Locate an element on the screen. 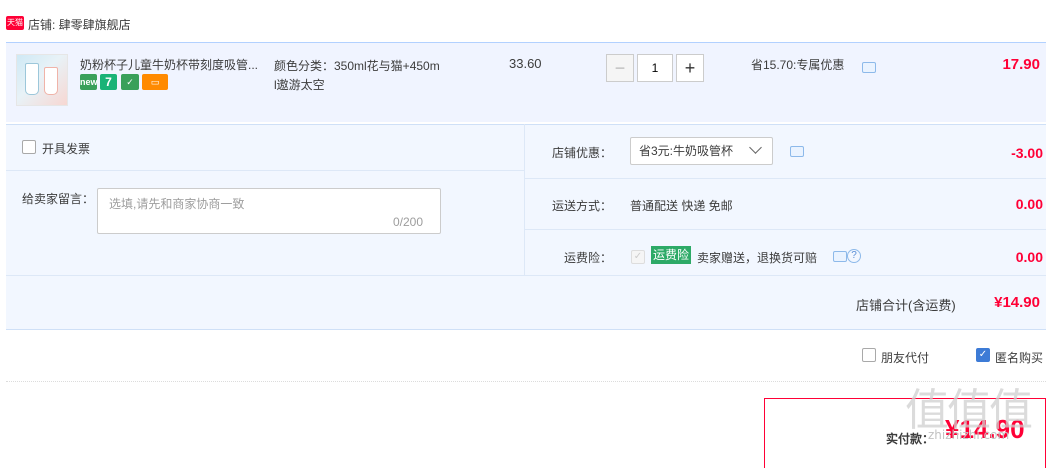 The width and height of the screenshot is (1051, 468). coupon-value: -3.00 is located at coordinates (1027, 153).